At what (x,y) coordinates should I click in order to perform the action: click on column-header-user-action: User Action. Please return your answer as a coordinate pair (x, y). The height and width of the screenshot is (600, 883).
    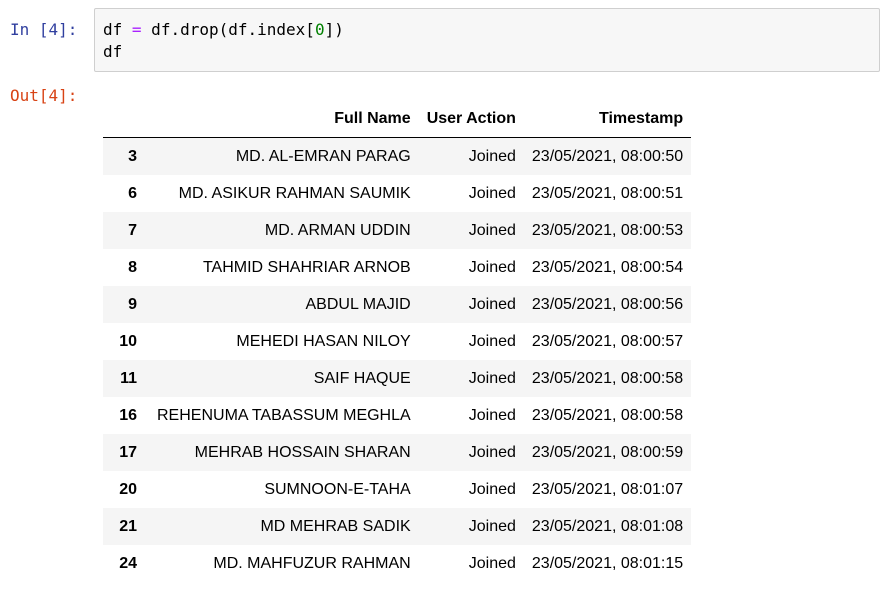
    Looking at the image, I should click on (471, 119).